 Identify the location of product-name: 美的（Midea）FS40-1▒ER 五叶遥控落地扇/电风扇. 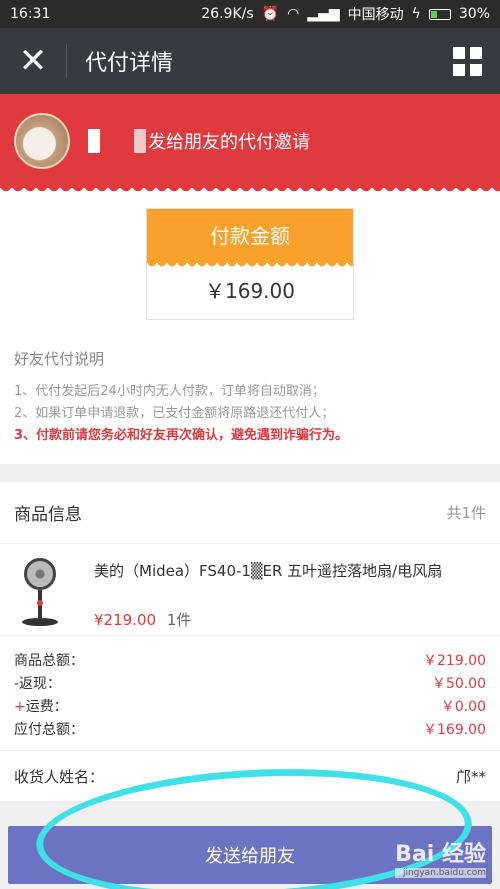
(268, 571).